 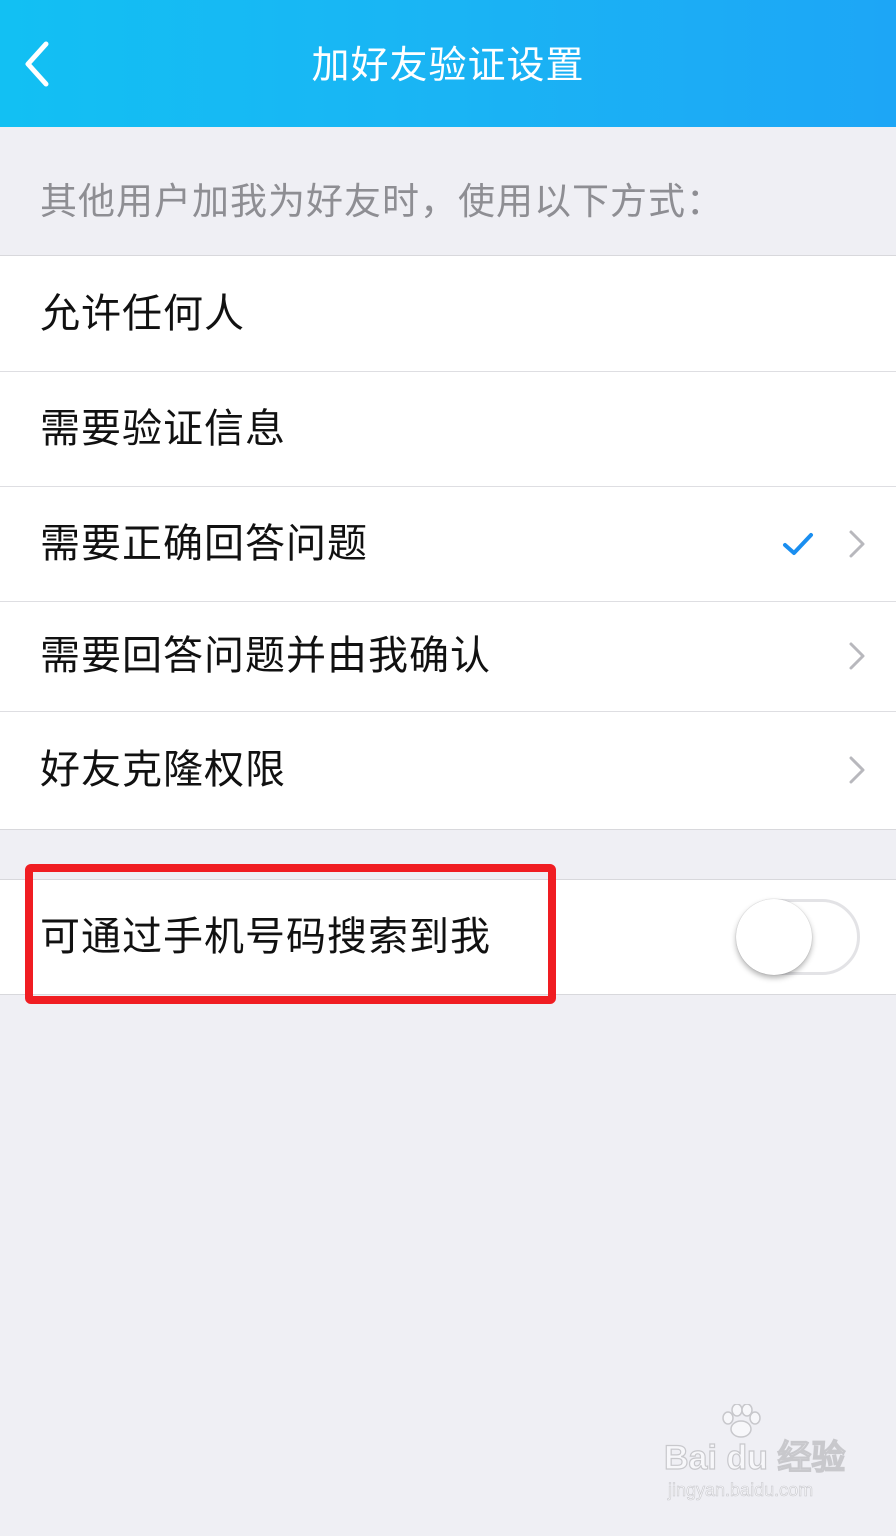 What do you see at coordinates (741, 1421) in the screenshot?
I see `baidu-paw-icon` at bounding box center [741, 1421].